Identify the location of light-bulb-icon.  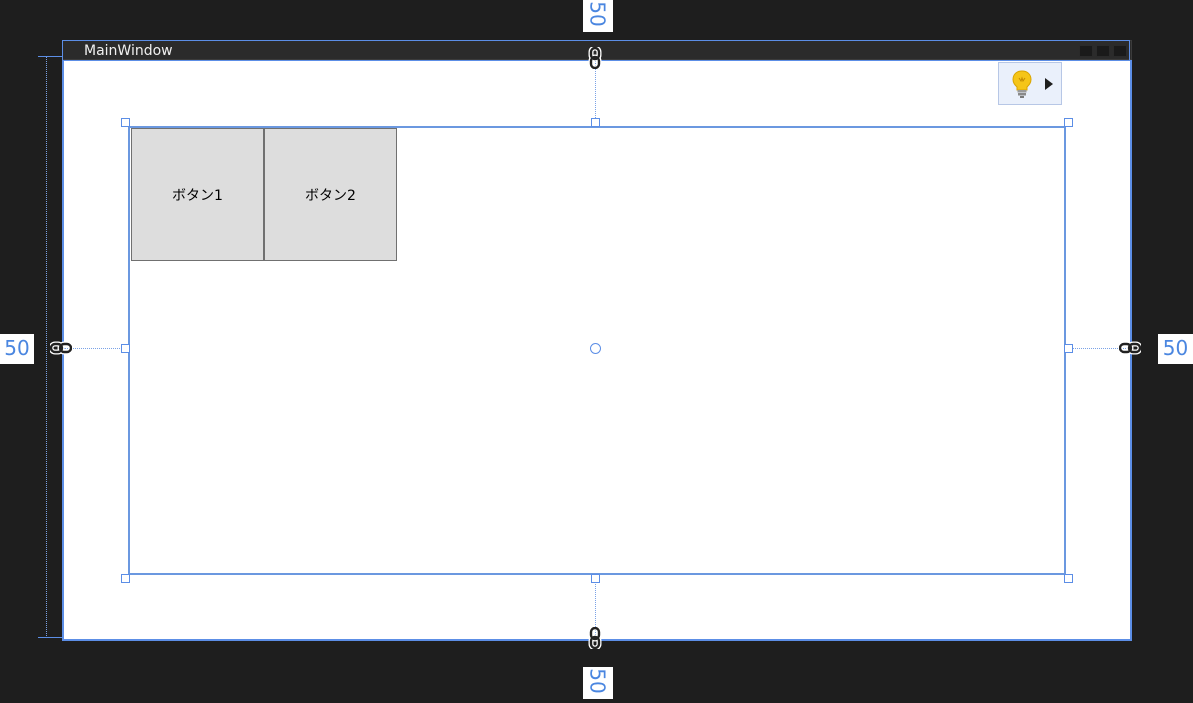
(1022, 84).